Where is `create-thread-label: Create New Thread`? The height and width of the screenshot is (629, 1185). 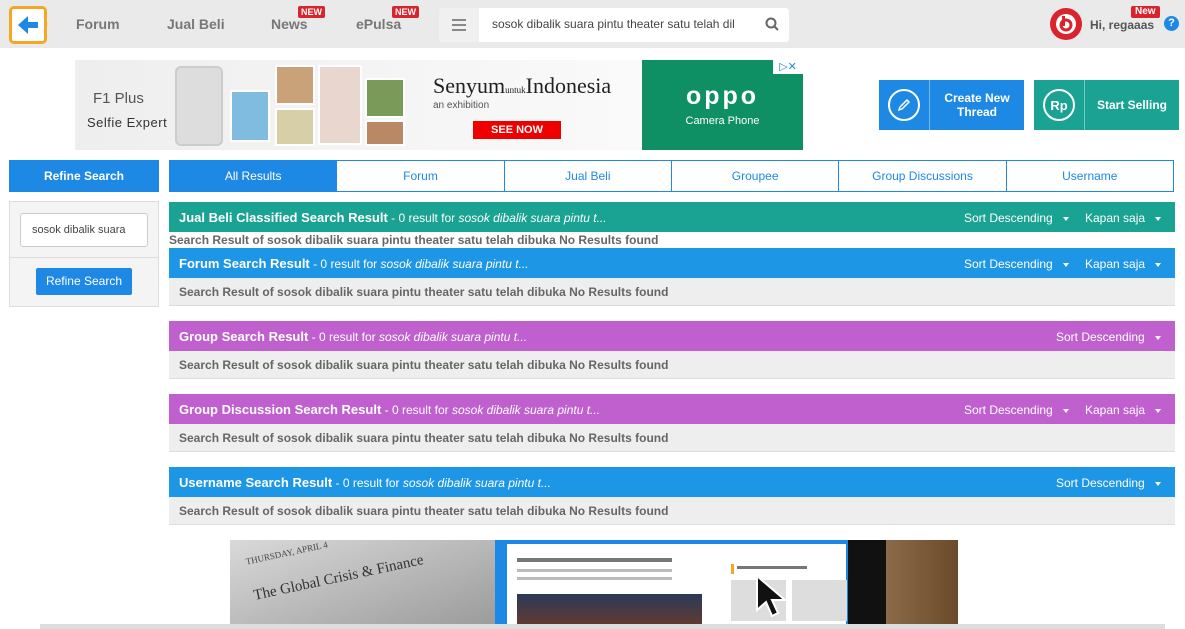
create-thread-label: Create New Thread is located at coordinates (977, 105).